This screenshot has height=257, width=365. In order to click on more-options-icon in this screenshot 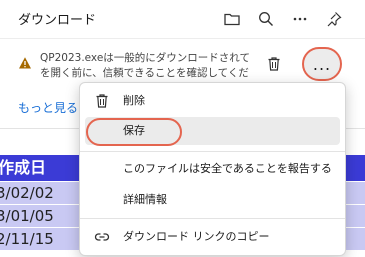, I will do `click(300, 19)`.